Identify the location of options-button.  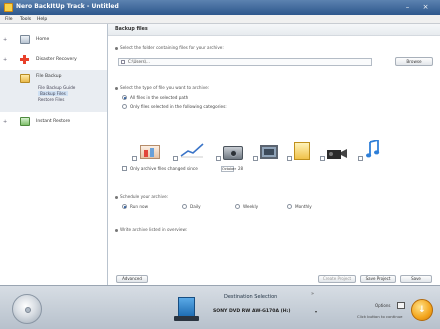
(401, 305).